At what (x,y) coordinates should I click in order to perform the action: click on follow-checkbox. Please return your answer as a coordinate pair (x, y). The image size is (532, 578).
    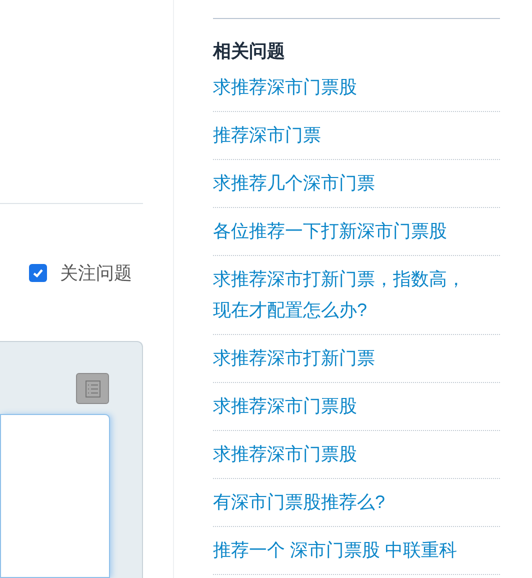
    Looking at the image, I should click on (38, 273).